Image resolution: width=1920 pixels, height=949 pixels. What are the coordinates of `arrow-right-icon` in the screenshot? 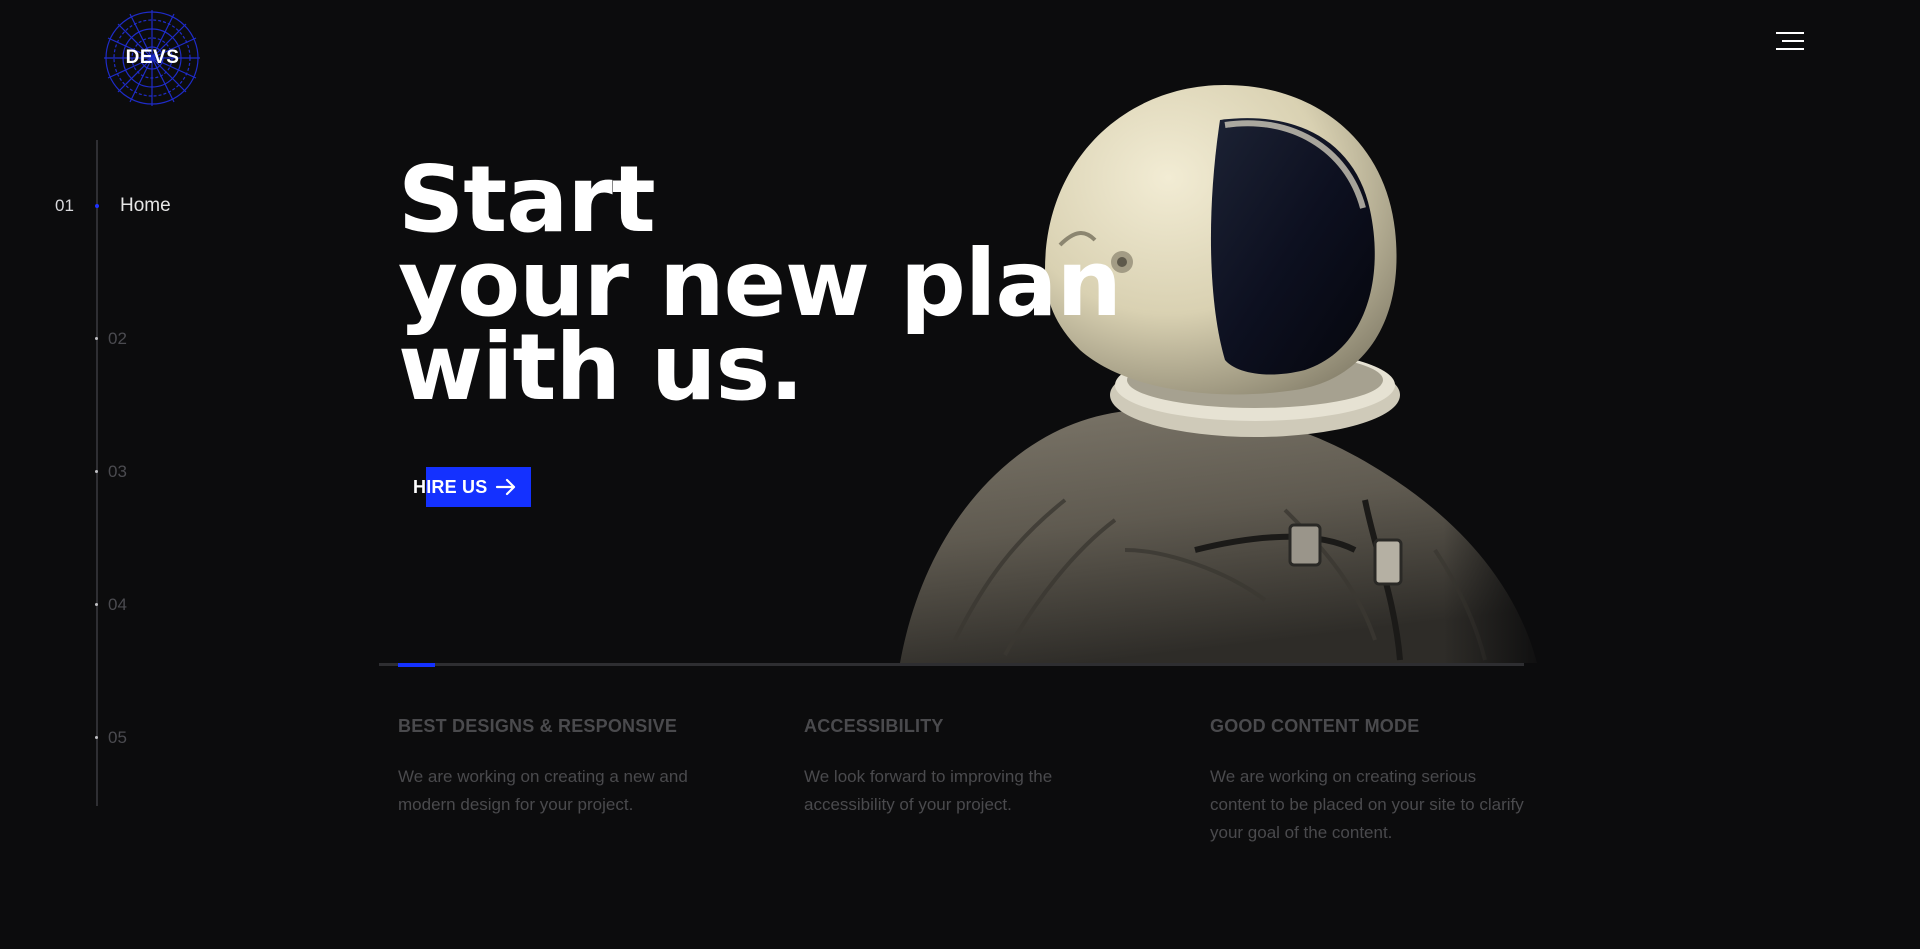 It's located at (505, 487).